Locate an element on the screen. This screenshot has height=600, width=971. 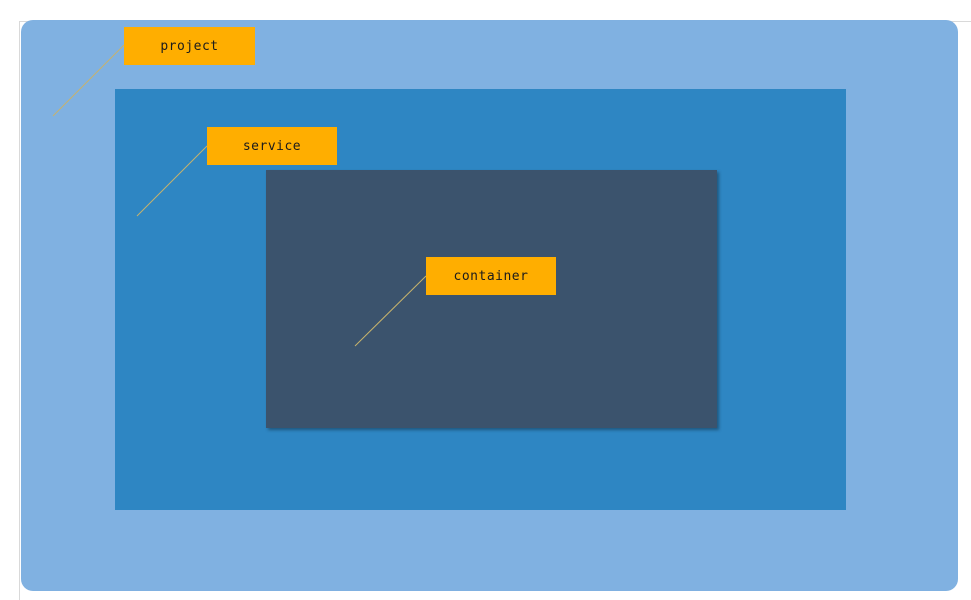
container-callout: container is located at coordinates (491, 276).